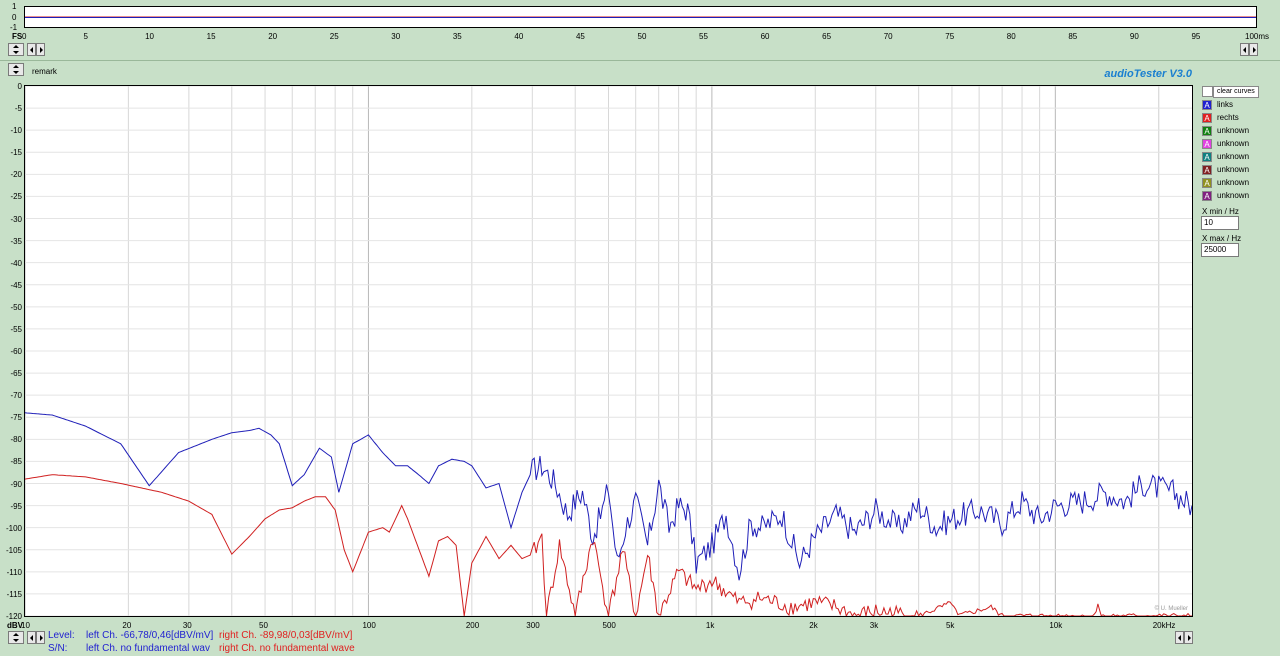  I want to click on scope-x-tick: 30, so click(396, 36).